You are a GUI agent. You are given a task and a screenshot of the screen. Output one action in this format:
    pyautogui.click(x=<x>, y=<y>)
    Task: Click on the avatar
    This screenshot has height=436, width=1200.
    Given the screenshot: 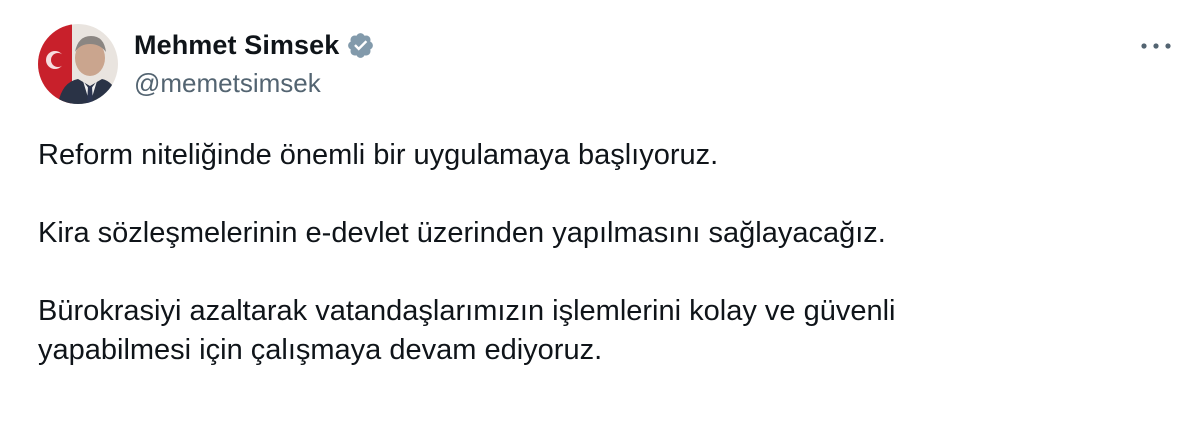 What is the action you would take?
    pyautogui.click(x=78, y=64)
    